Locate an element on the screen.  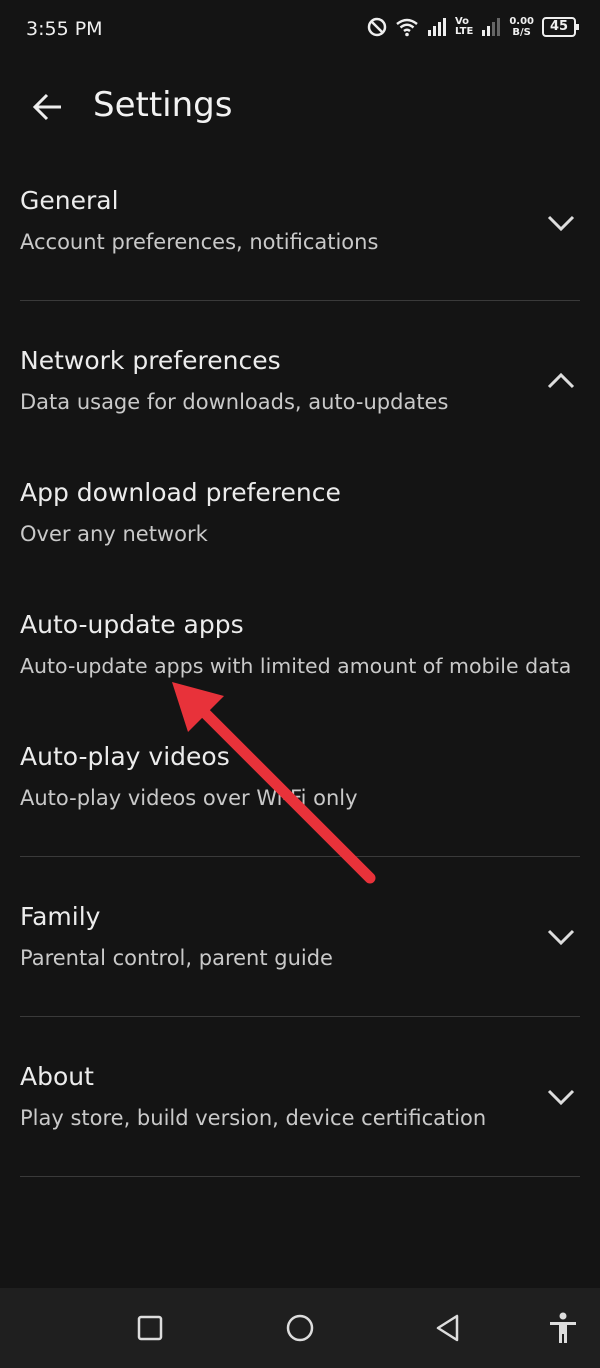
page-title: Settings is located at coordinates (163, 105).